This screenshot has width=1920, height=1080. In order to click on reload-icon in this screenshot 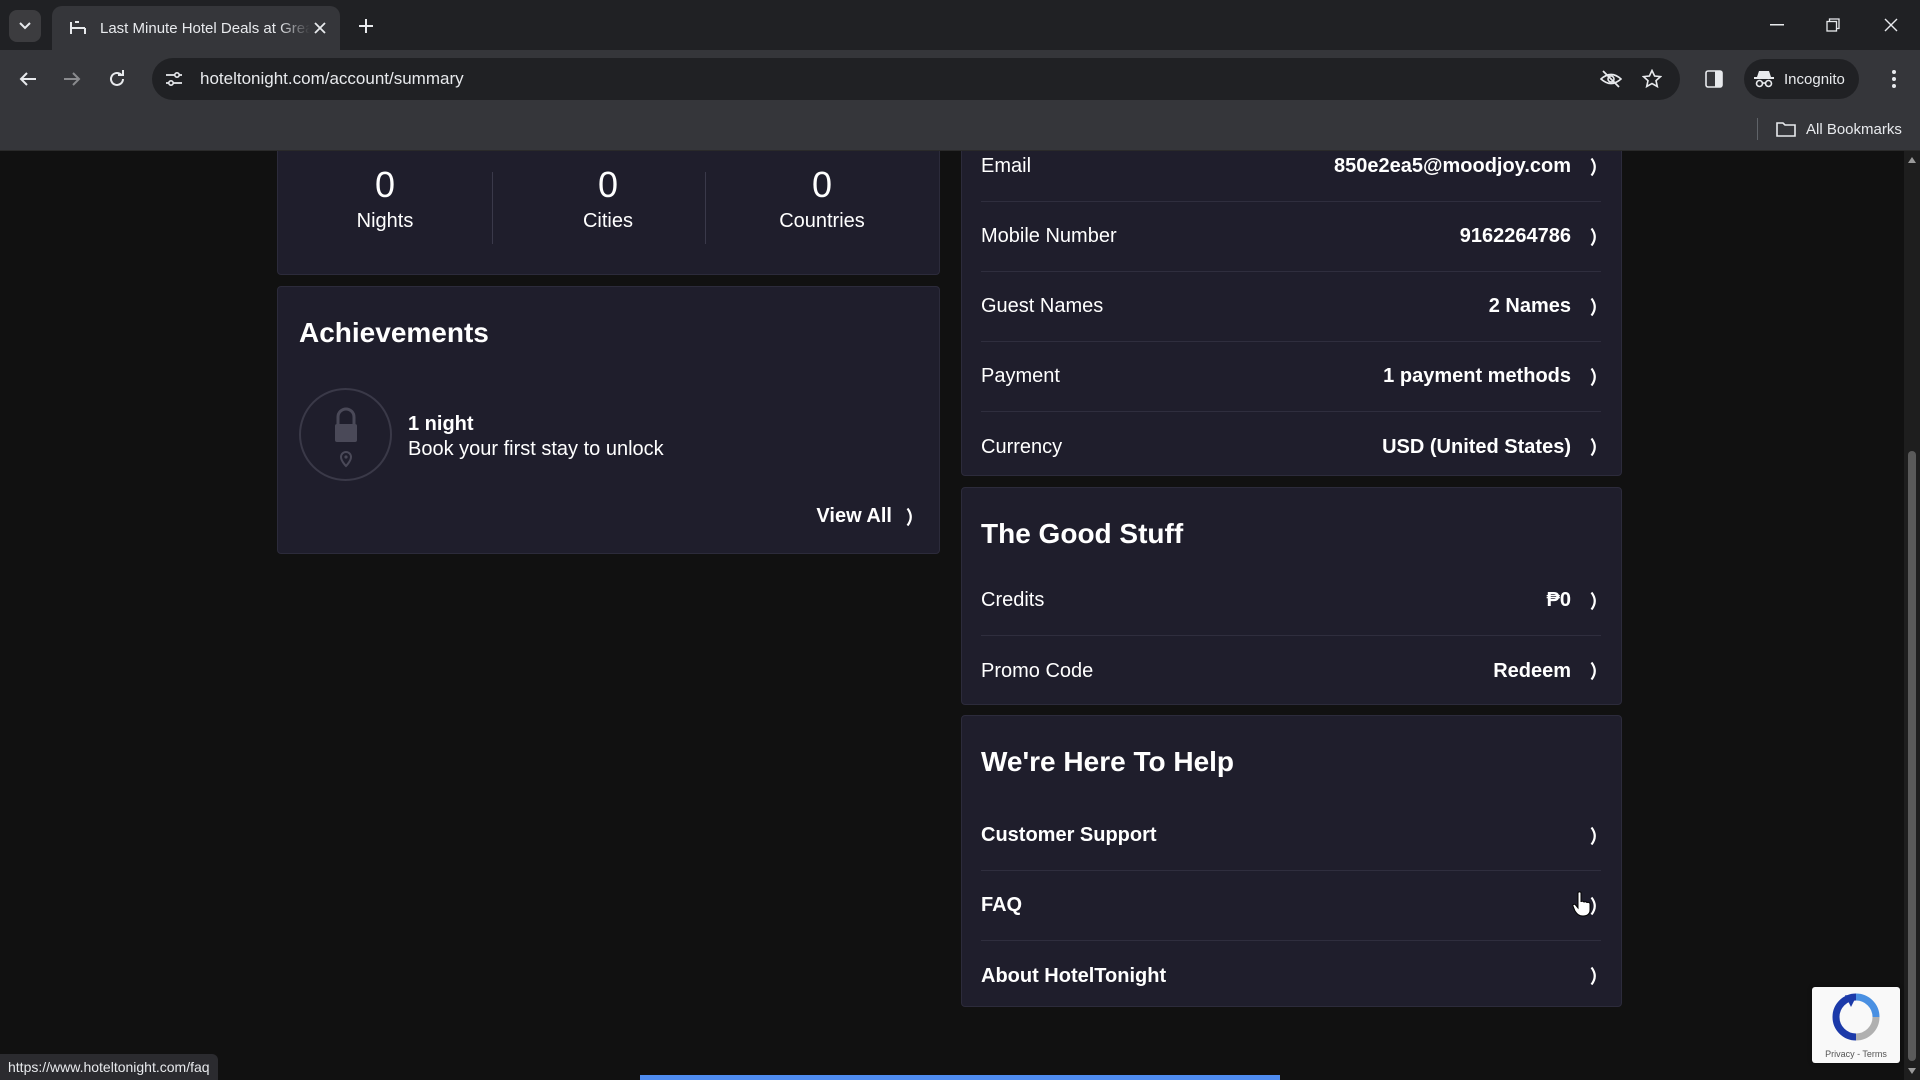, I will do `click(117, 79)`.